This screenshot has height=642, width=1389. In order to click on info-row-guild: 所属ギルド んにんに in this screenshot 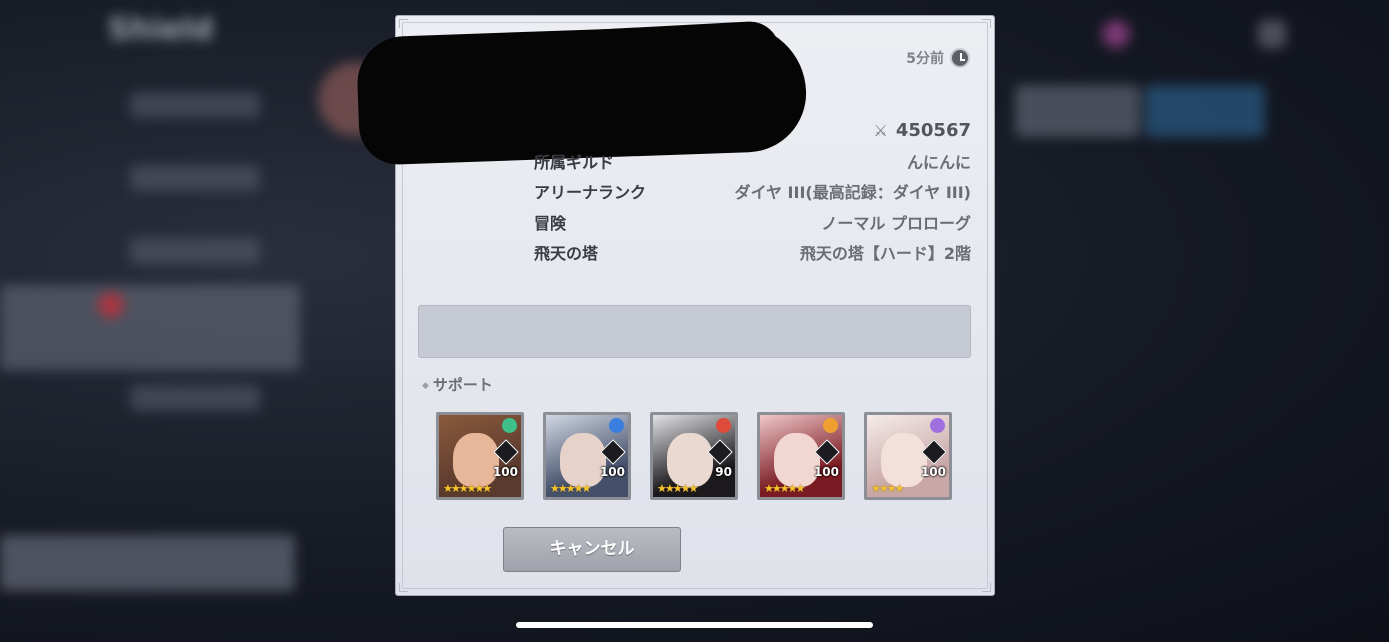, I will do `click(752, 160)`.